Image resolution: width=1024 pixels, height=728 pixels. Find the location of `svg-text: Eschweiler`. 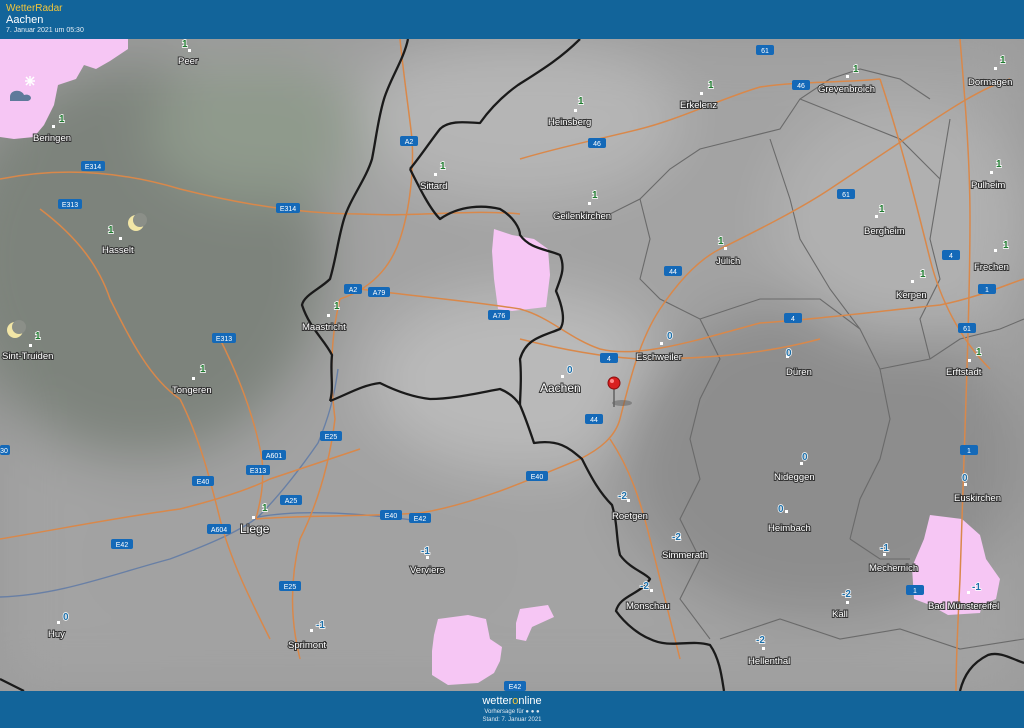

svg-text: Eschweiler is located at coordinates (659, 357).